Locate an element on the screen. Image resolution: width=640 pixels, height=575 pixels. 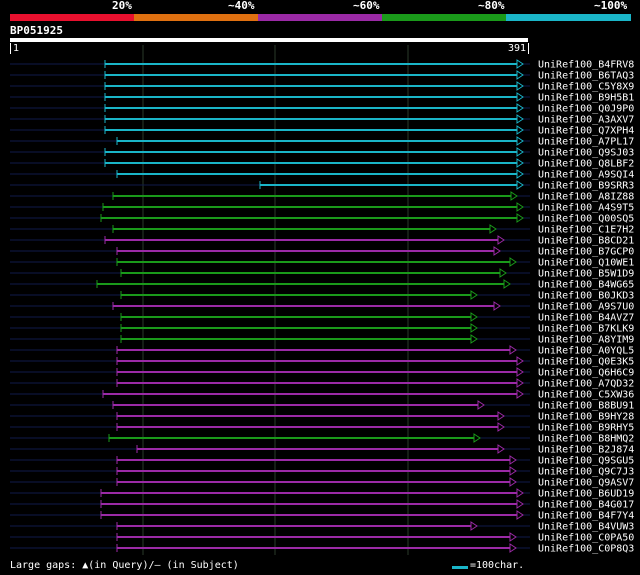
hit-label: UniRef100_C5XW36 is located at coordinates (586, 395).